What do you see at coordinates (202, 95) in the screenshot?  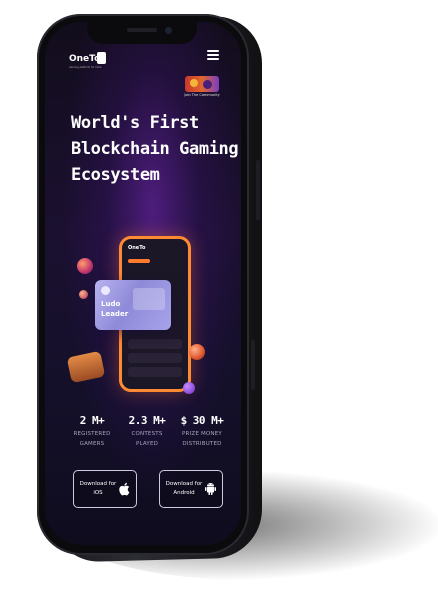 I see `join-community-label: Join The Community` at bounding box center [202, 95].